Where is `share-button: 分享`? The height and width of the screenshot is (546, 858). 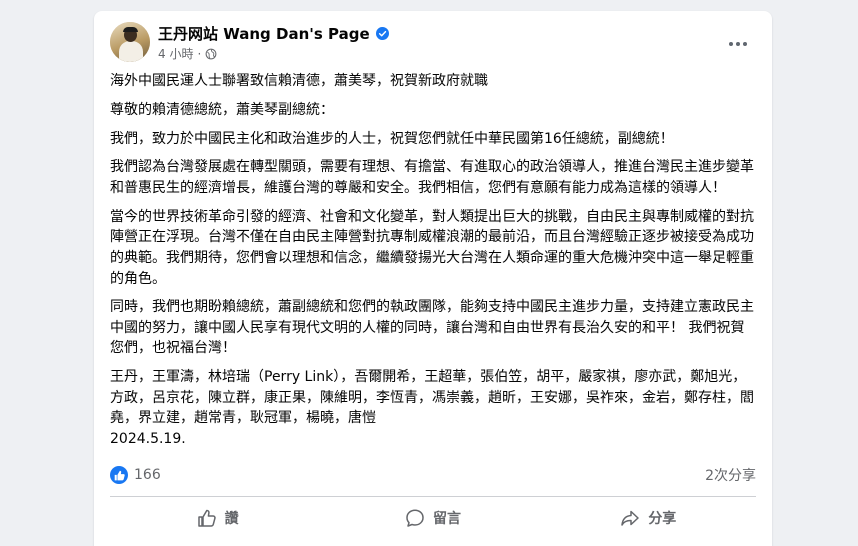
share-button: 分享 is located at coordinates (648, 518).